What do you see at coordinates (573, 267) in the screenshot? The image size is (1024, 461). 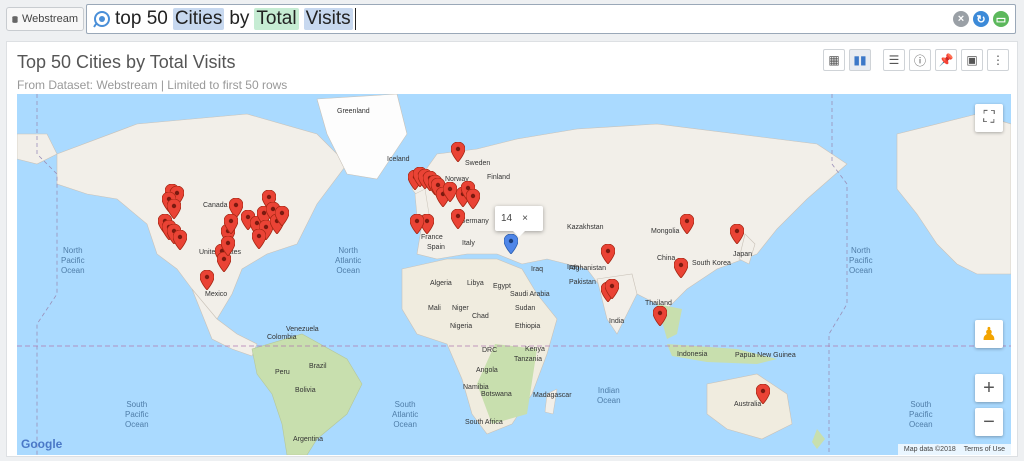 I see `map-label: Iran` at bounding box center [573, 267].